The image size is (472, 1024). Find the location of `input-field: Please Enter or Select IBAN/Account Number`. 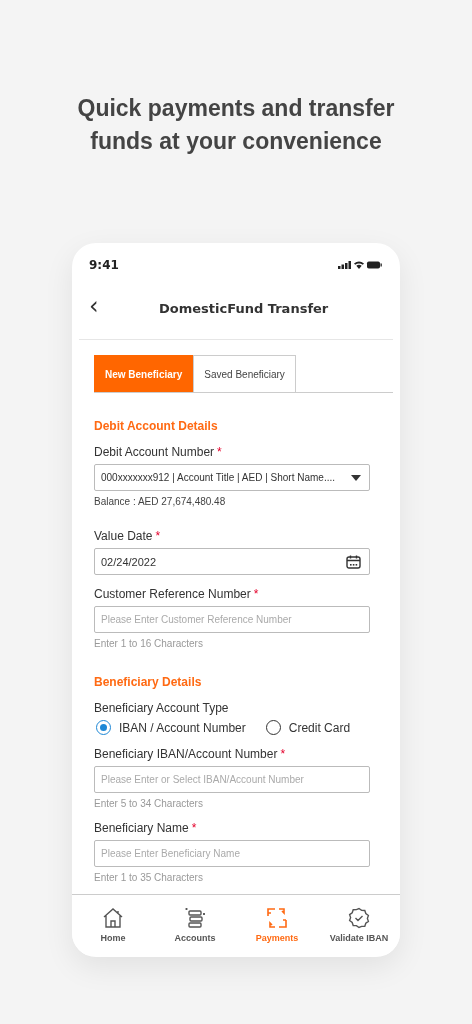

input-field: Please Enter or Select IBAN/Account Number is located at coordinates (232, 779).